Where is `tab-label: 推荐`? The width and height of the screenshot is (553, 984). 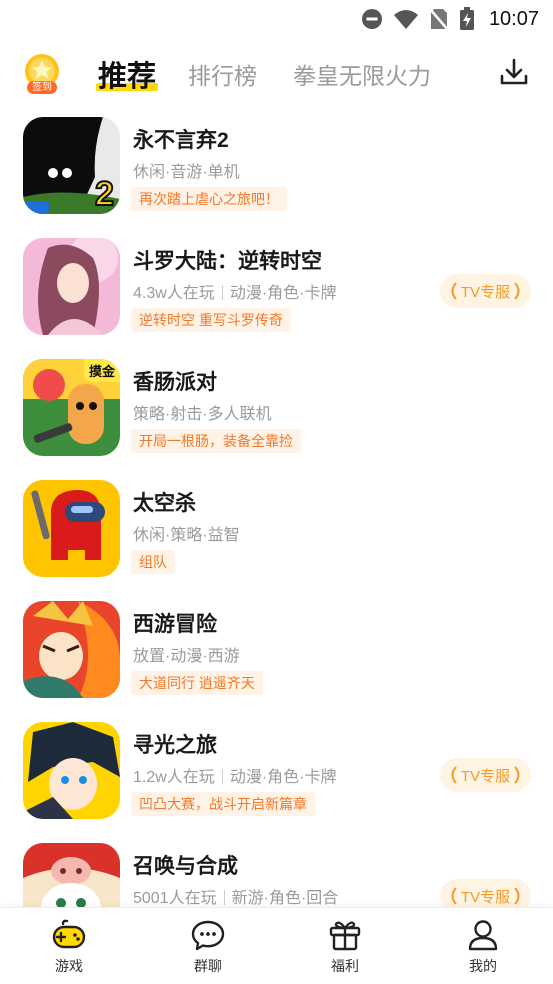 tab-label: 推荐 is located at coordinates (127, 77).